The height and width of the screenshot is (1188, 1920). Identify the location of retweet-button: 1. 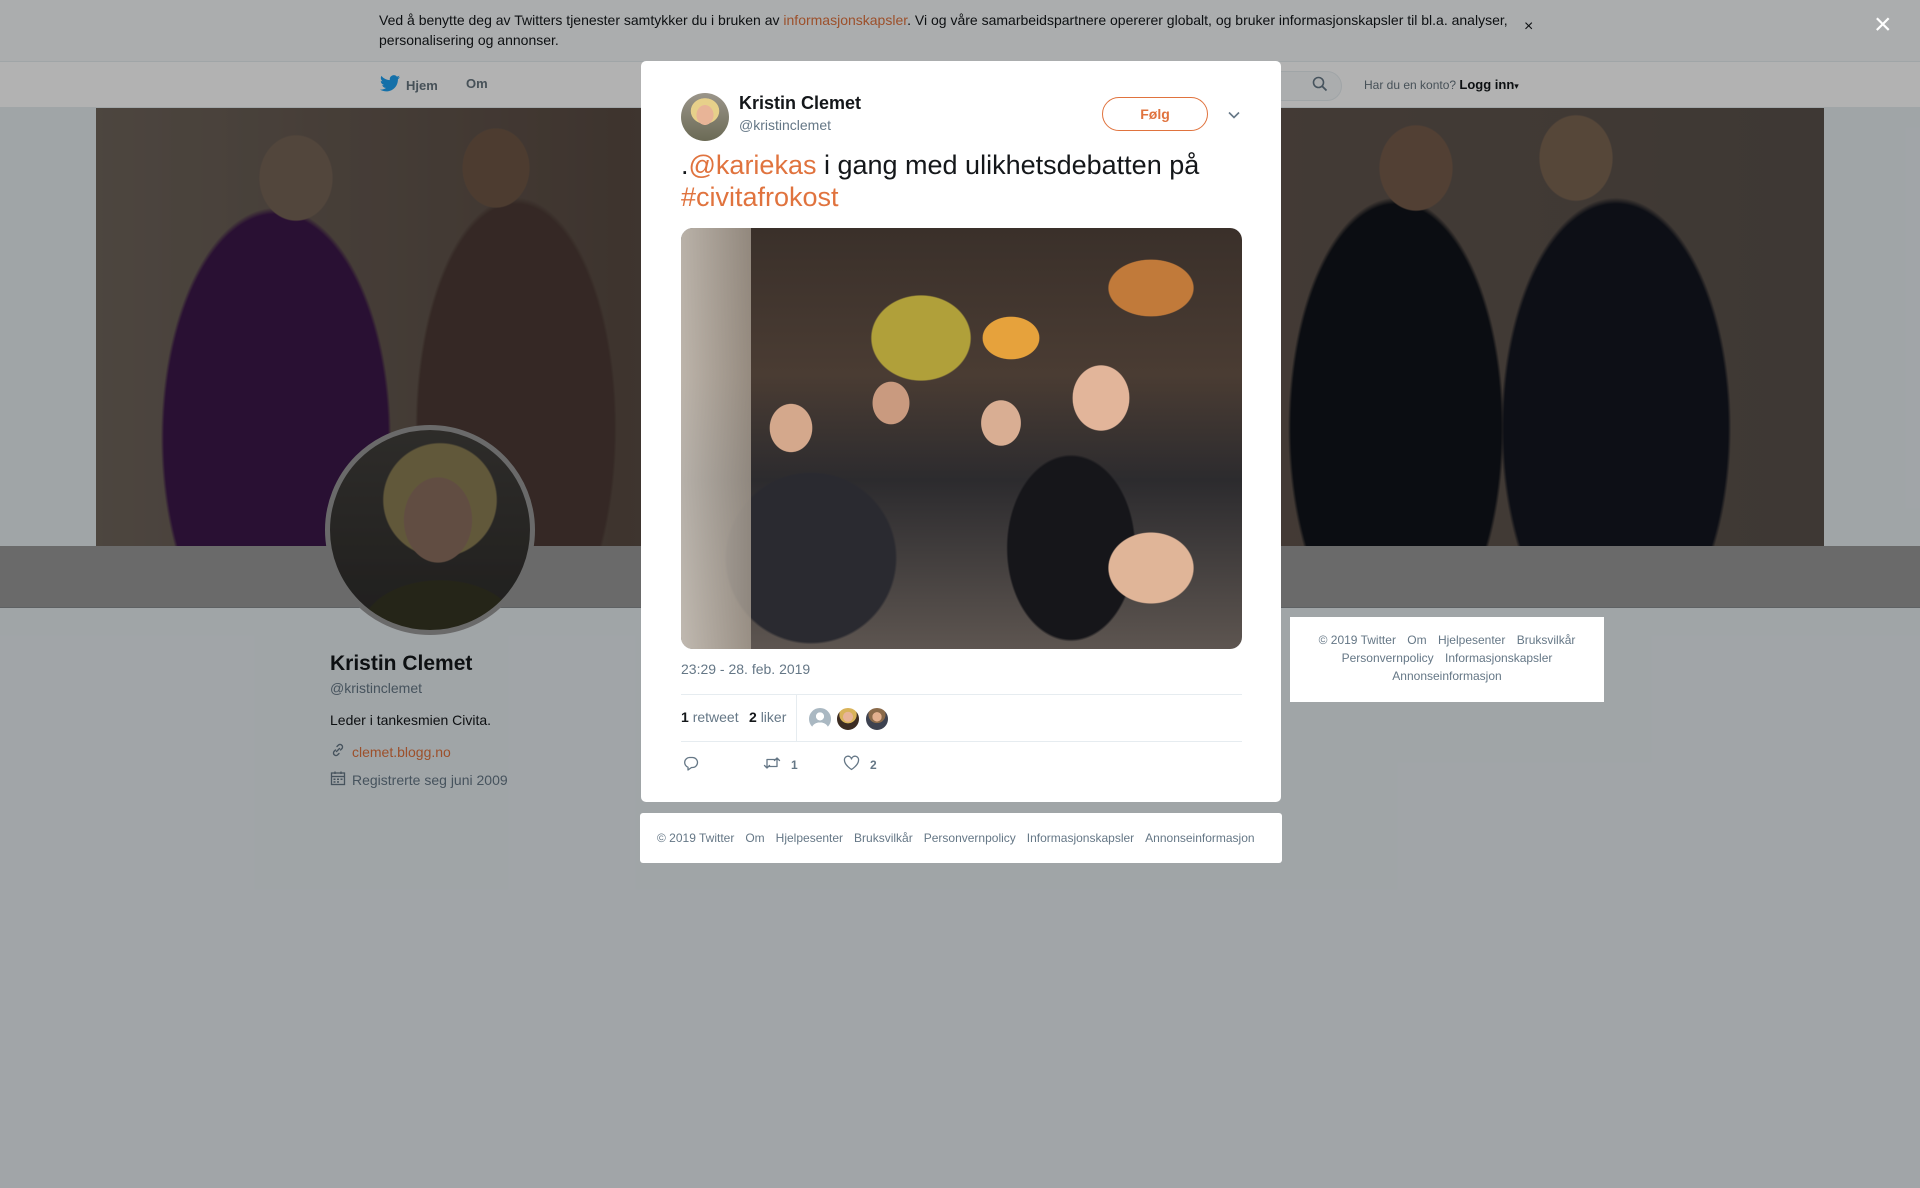
(780, 764).